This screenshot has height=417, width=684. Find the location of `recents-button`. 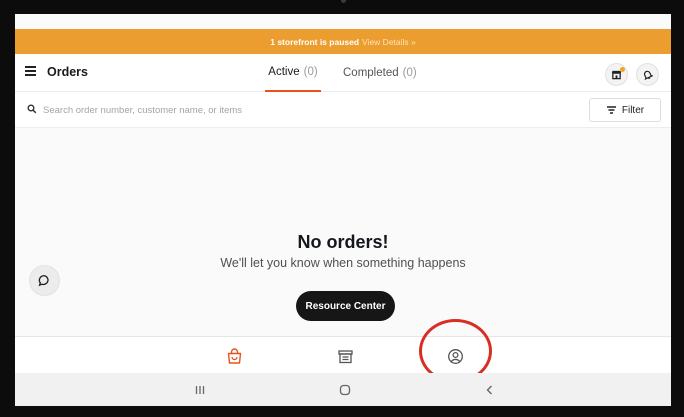

recents-button is located at coordinates (200, 390).